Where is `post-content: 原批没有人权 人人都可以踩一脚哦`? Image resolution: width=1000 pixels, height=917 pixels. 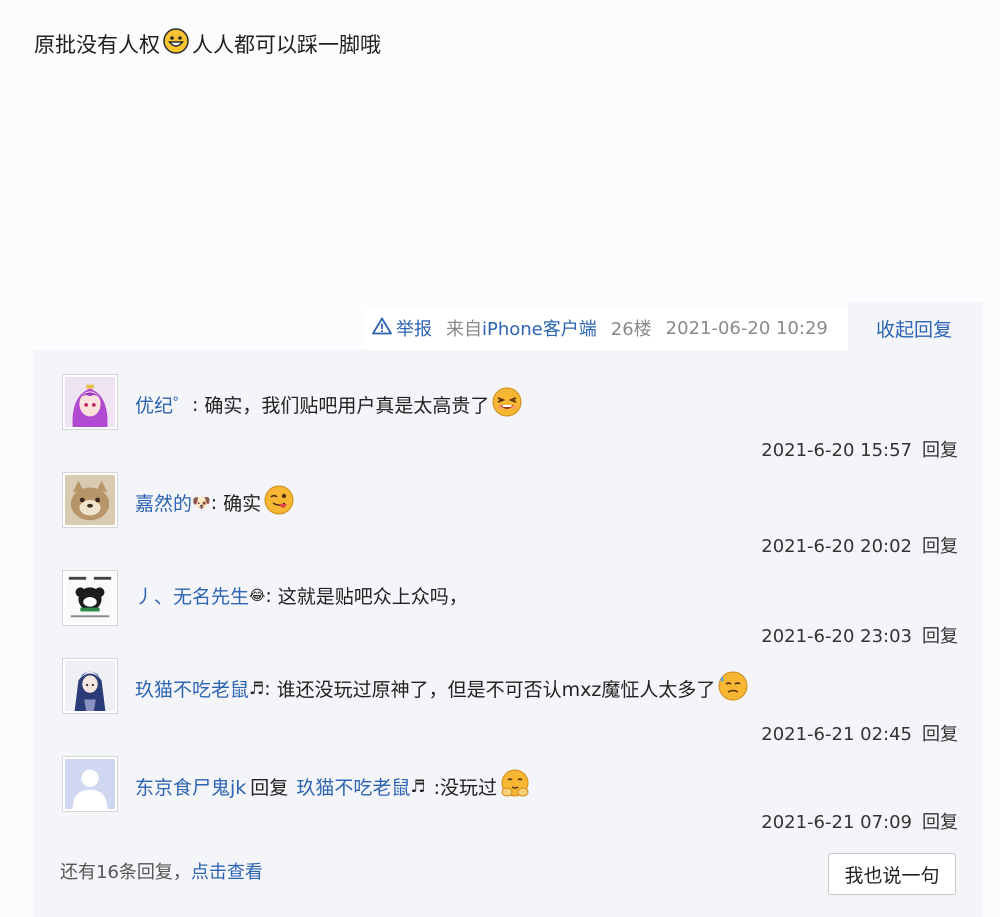
post-content: 原批没有人权 人人都可以踩一脚哦 is located at coordinates (207, 43).